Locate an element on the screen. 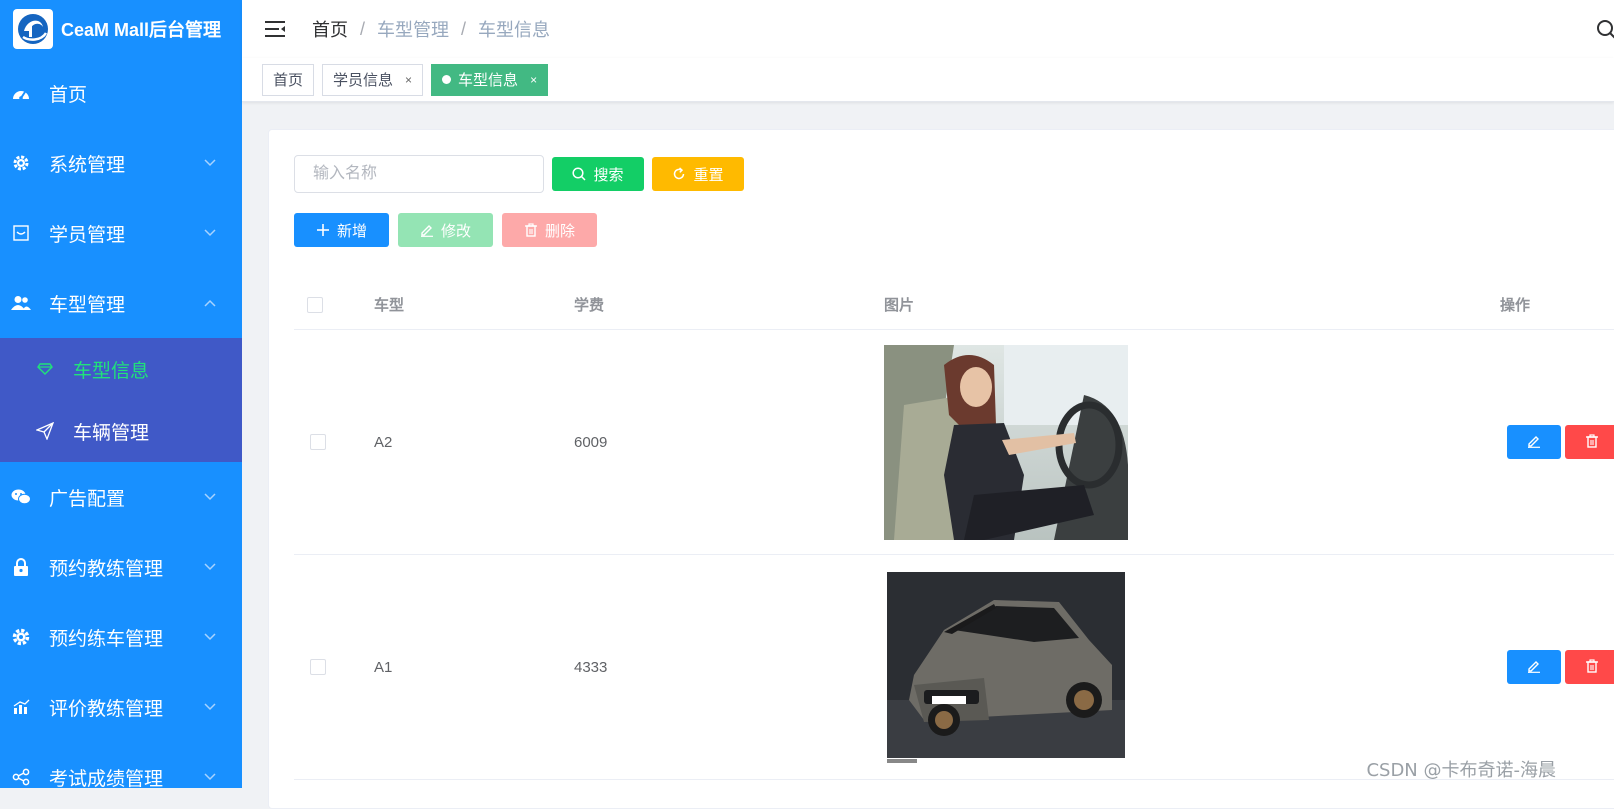 Image resolution: width=1614 pixels, height=809 pixels. column-header: 操作 is located at coordinates (1529, 304).